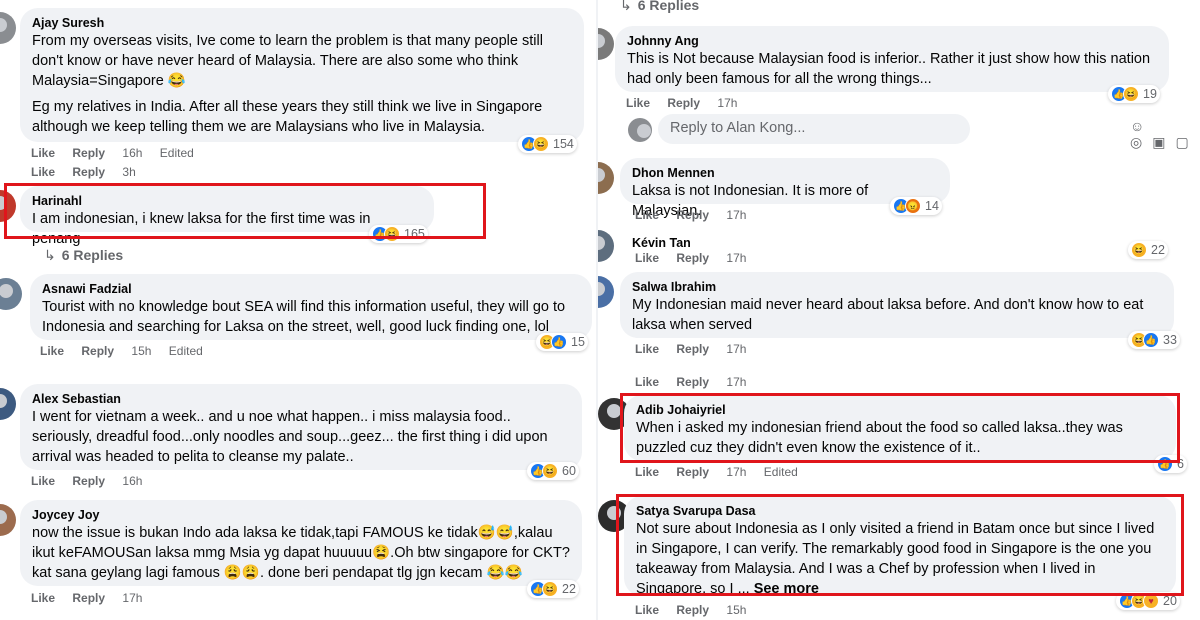  I want to click on comment-actions: Like Reply 16h Edited, so click(119, 153).